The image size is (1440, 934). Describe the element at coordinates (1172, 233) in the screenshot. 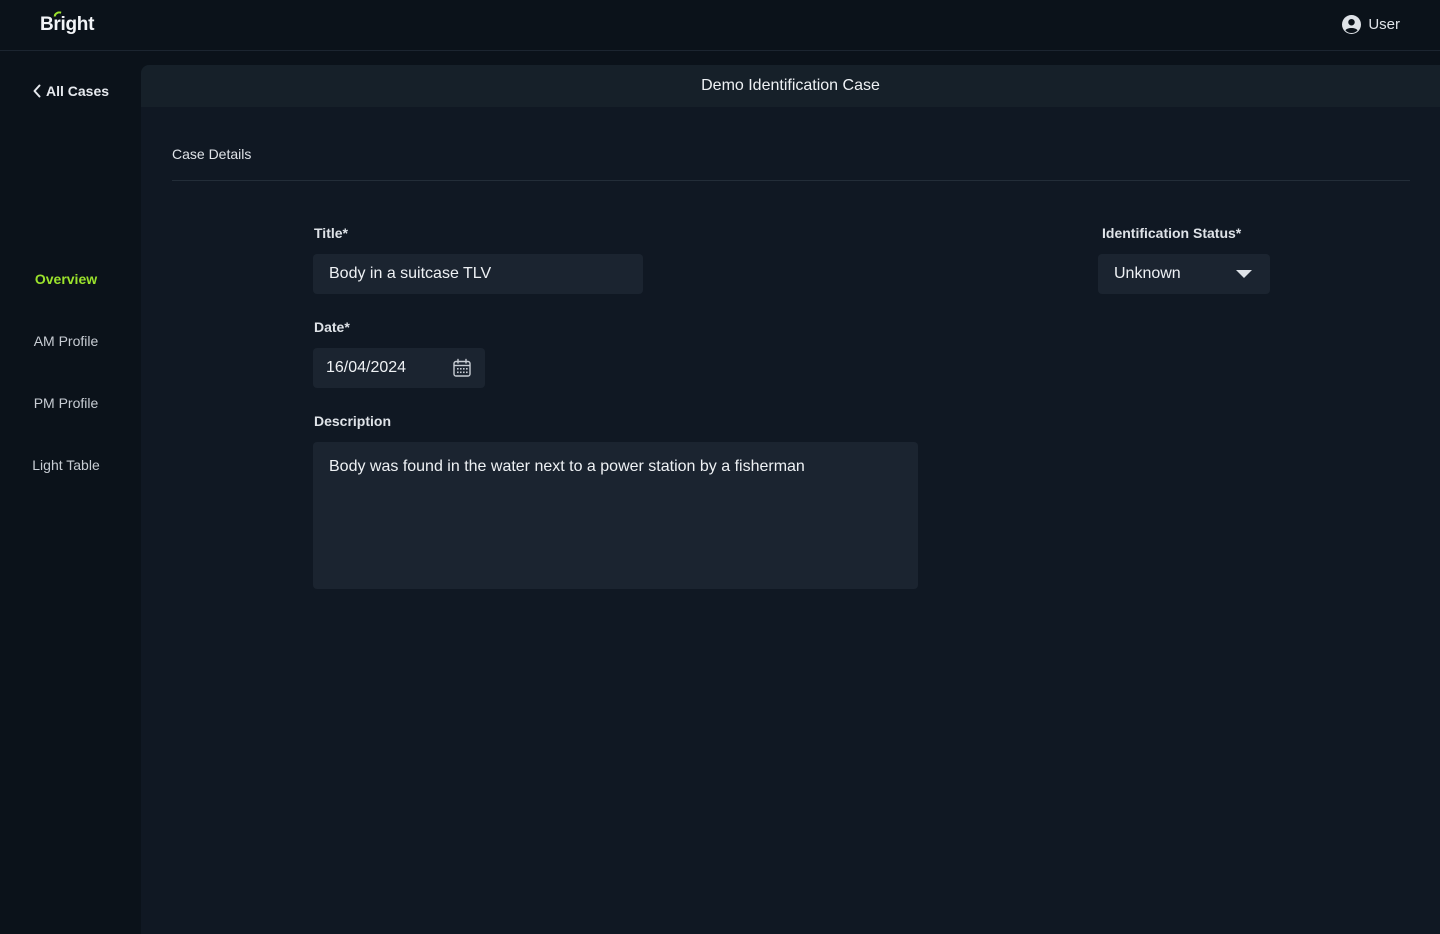

I see `identification-status-label: Identification Status*` at that location.